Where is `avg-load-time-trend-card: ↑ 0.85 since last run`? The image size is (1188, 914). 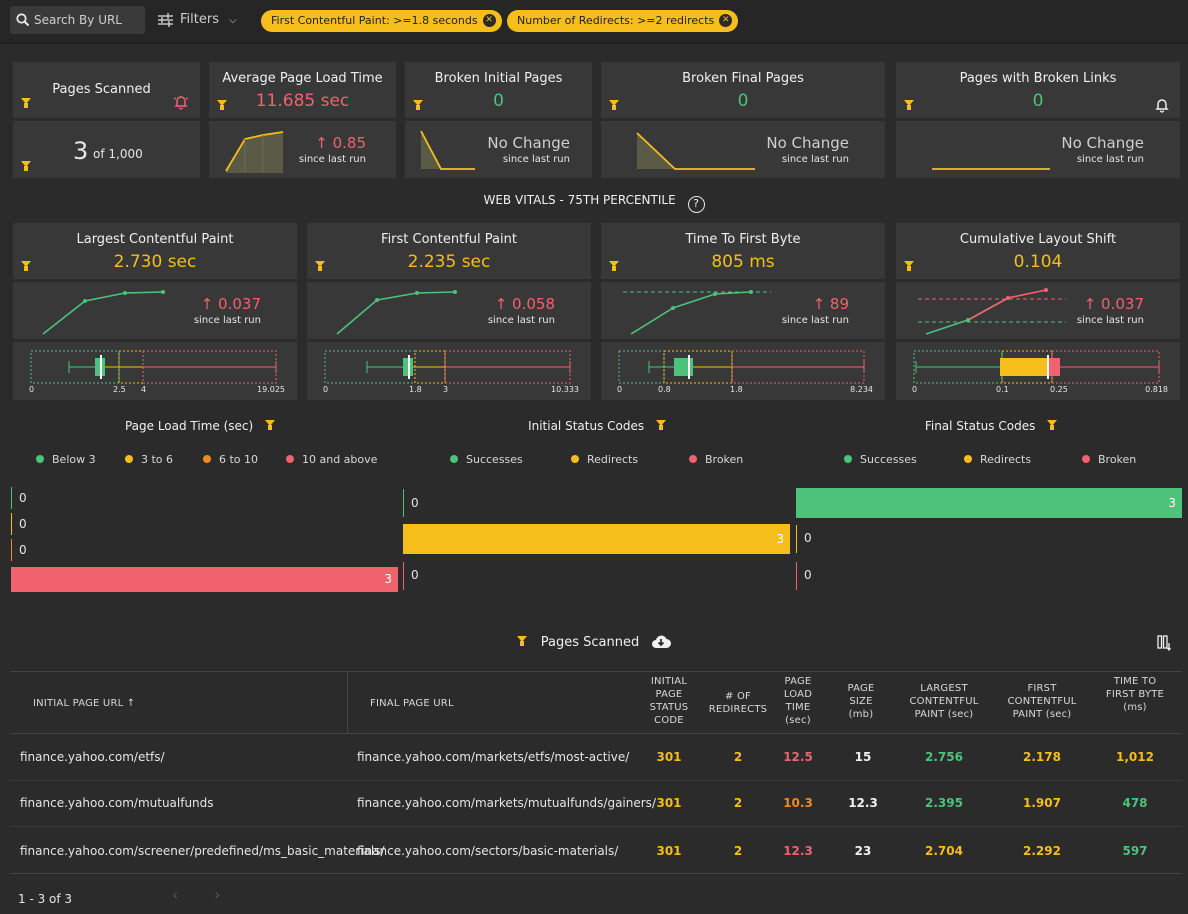
avg-load-time-trend-card: ↑ 0.85 since last run is located at coordinates (302, 149).